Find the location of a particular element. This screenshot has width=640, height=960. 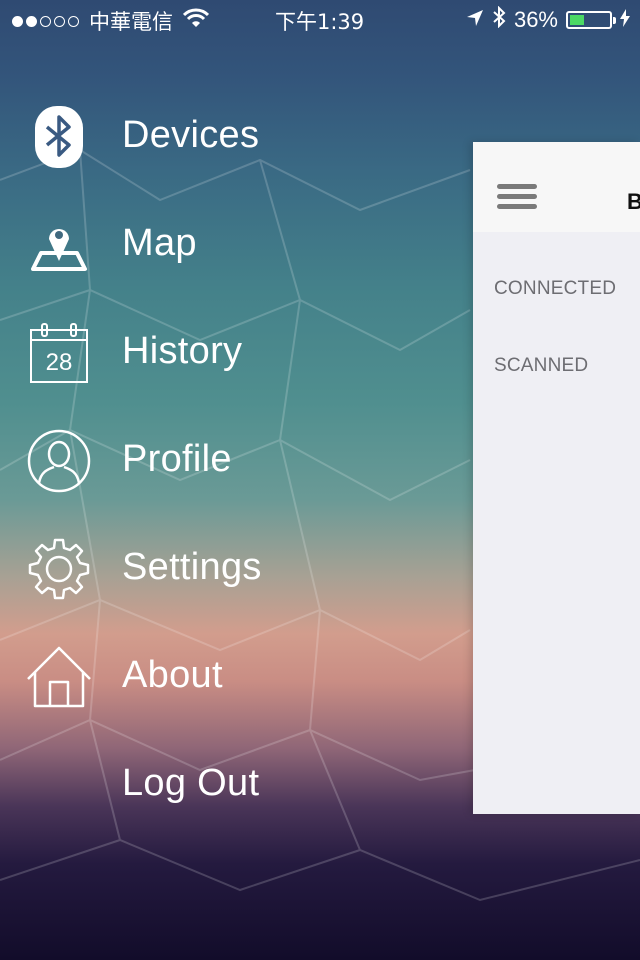

status-left: 中華電信 is located at coordinates (111, 21).